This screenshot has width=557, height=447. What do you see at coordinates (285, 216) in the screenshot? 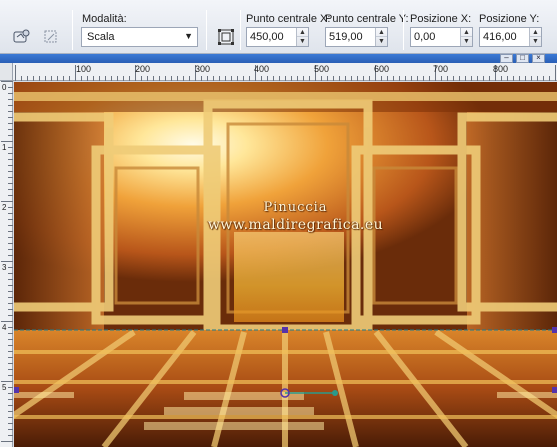
I see `watermark: Pinuccia www.maldiregrafica.eu` at bounding box center [285, 216].